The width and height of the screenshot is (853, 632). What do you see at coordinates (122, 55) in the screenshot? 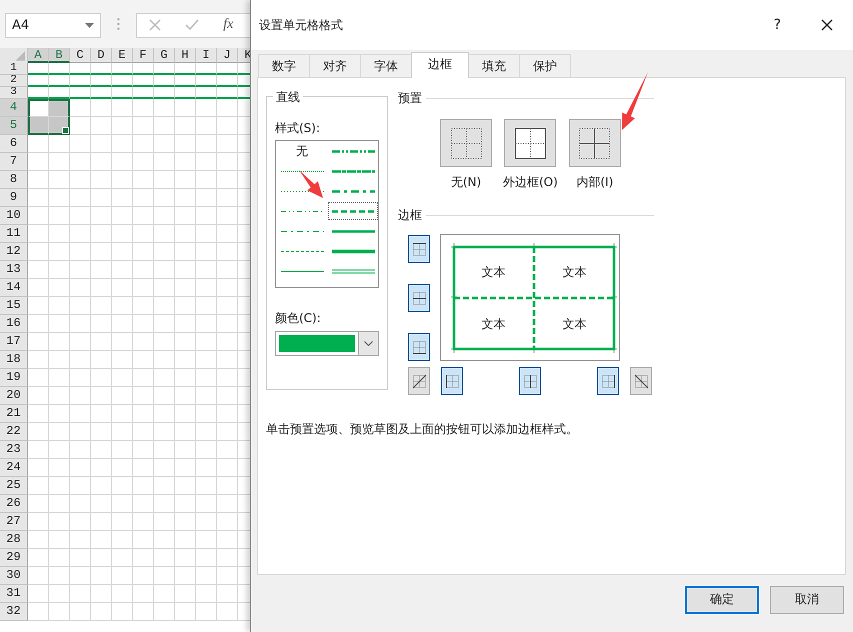
I see `column-header: E` at bounding box center [122, 55].